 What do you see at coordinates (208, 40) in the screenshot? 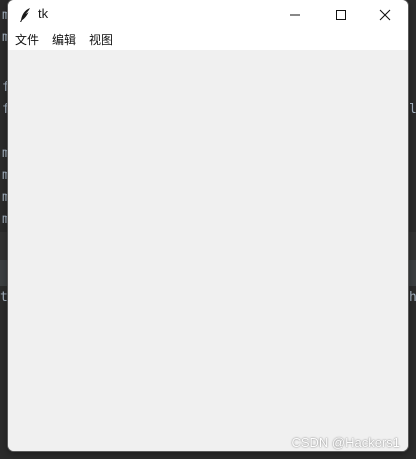
I see `menu-bar: 文件 编辑 视图` at bounding box center [208, 40].